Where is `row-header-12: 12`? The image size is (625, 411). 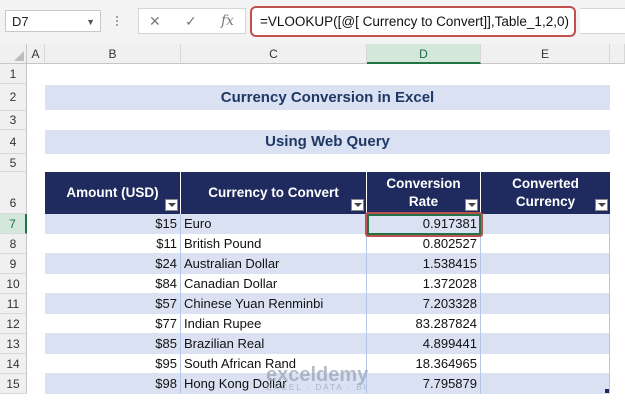
row-header-12: 12 is located at coordinates (13, 324).